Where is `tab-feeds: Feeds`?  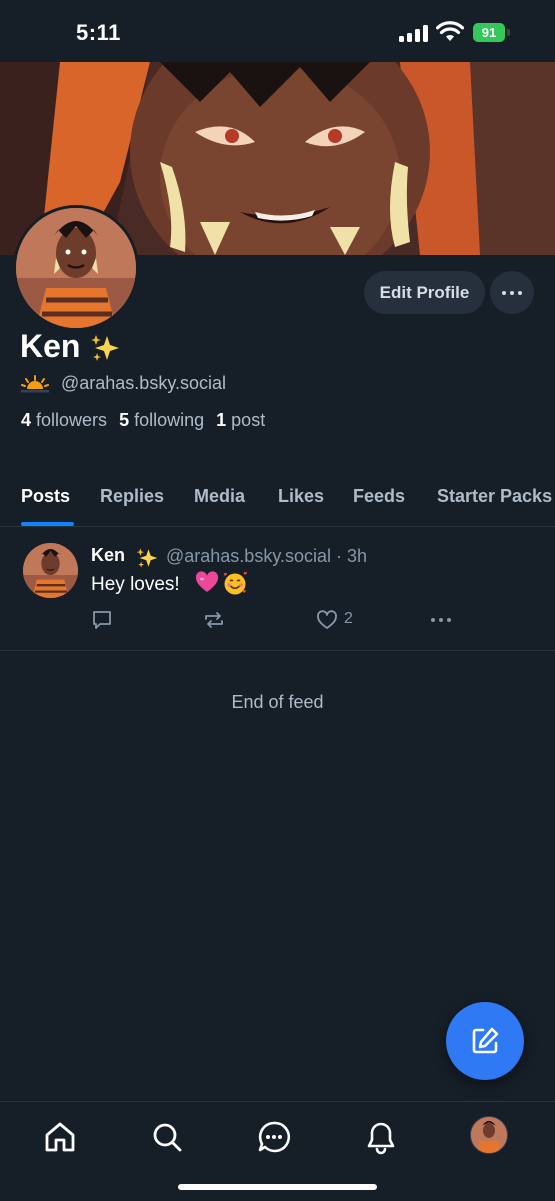 tab-feeds: Feeds is located at coordinates (379, 496).